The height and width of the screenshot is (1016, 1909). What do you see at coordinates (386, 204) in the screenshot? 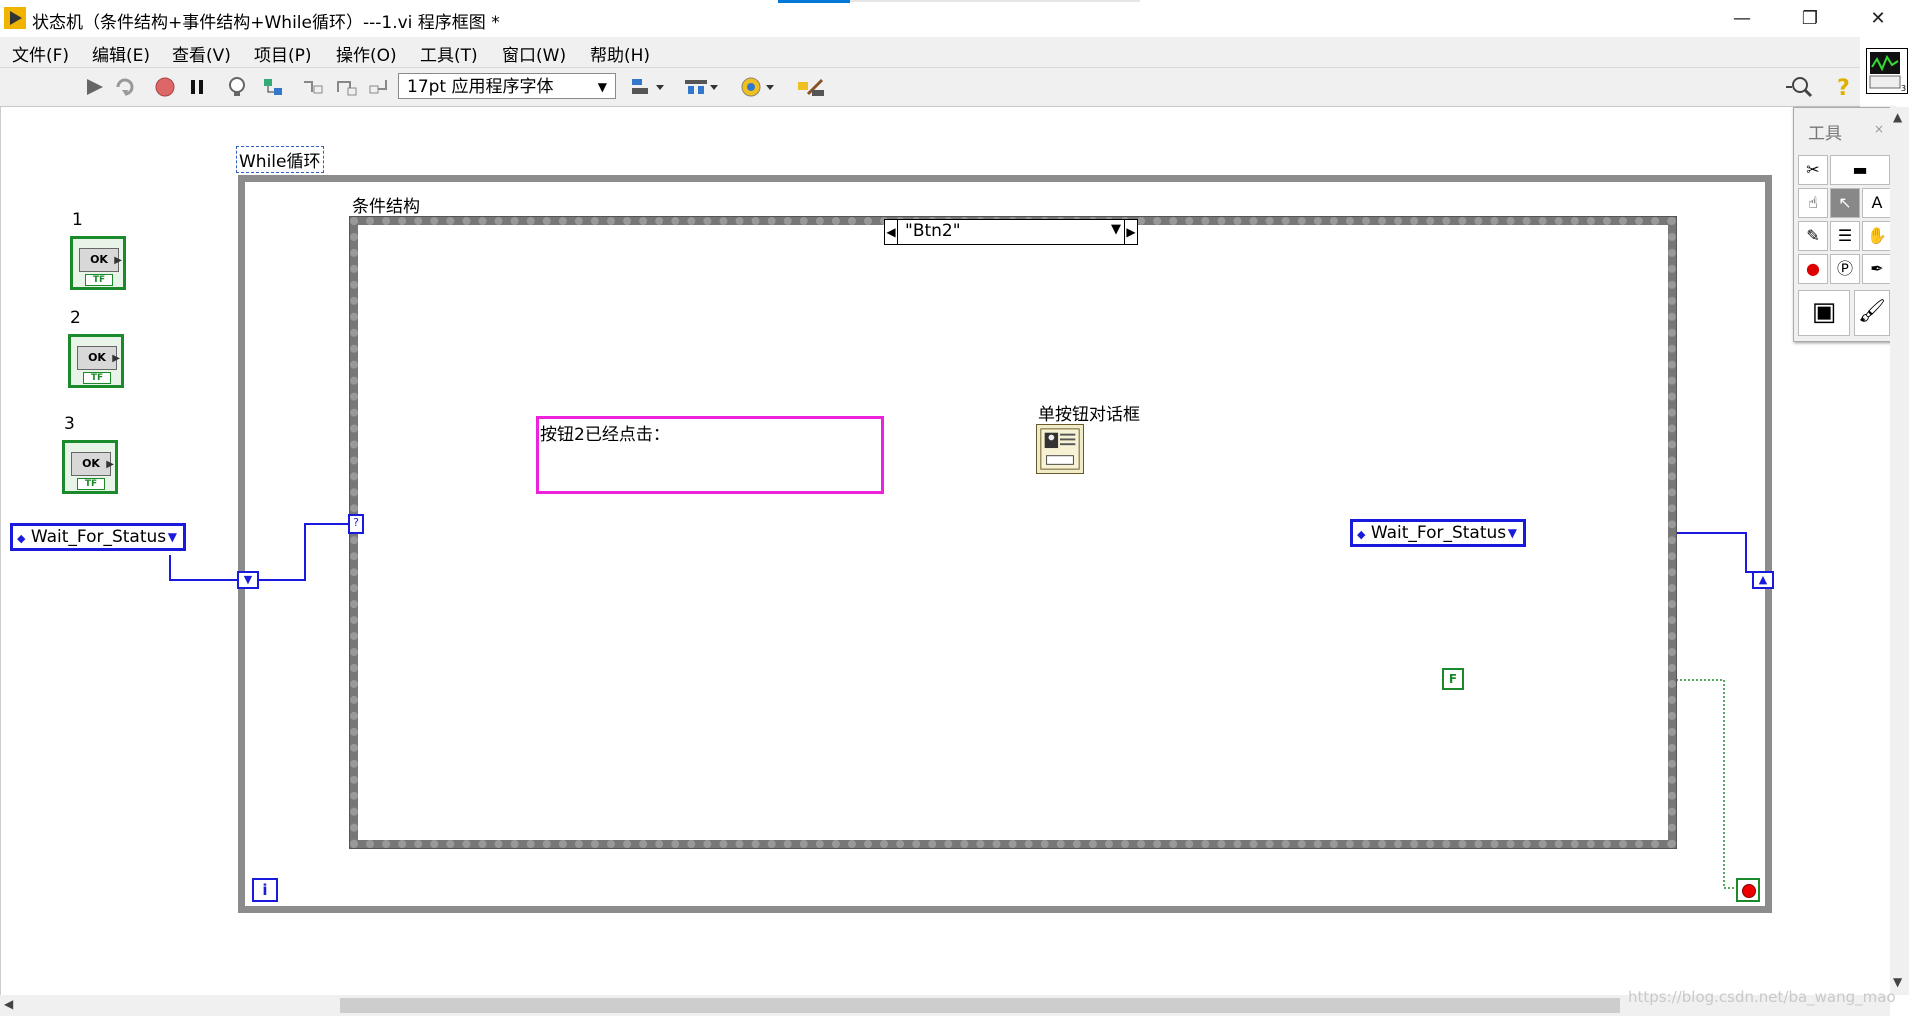
I see `case-structure-label: 条件结构` at bounding box center [386, 204].